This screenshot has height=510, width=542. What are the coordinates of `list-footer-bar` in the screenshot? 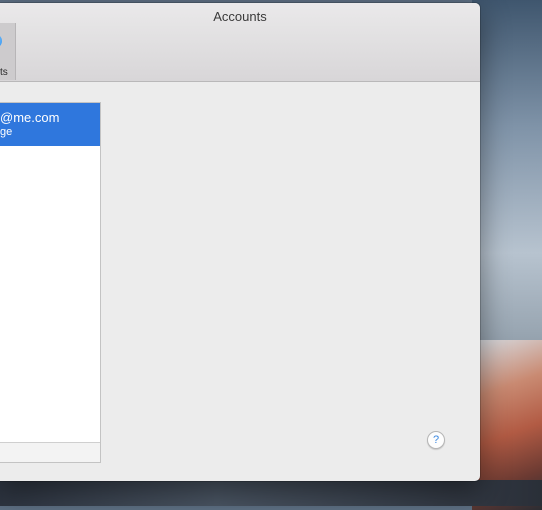 It's located at (50, 452).